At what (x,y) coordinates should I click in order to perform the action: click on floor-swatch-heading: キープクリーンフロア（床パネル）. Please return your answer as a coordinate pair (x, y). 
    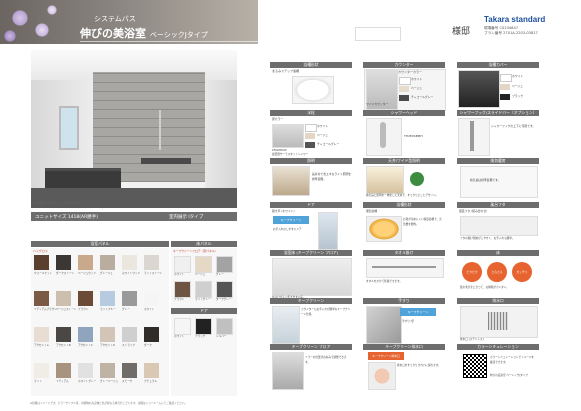
    Looking at the image, I should click on (195, 251).